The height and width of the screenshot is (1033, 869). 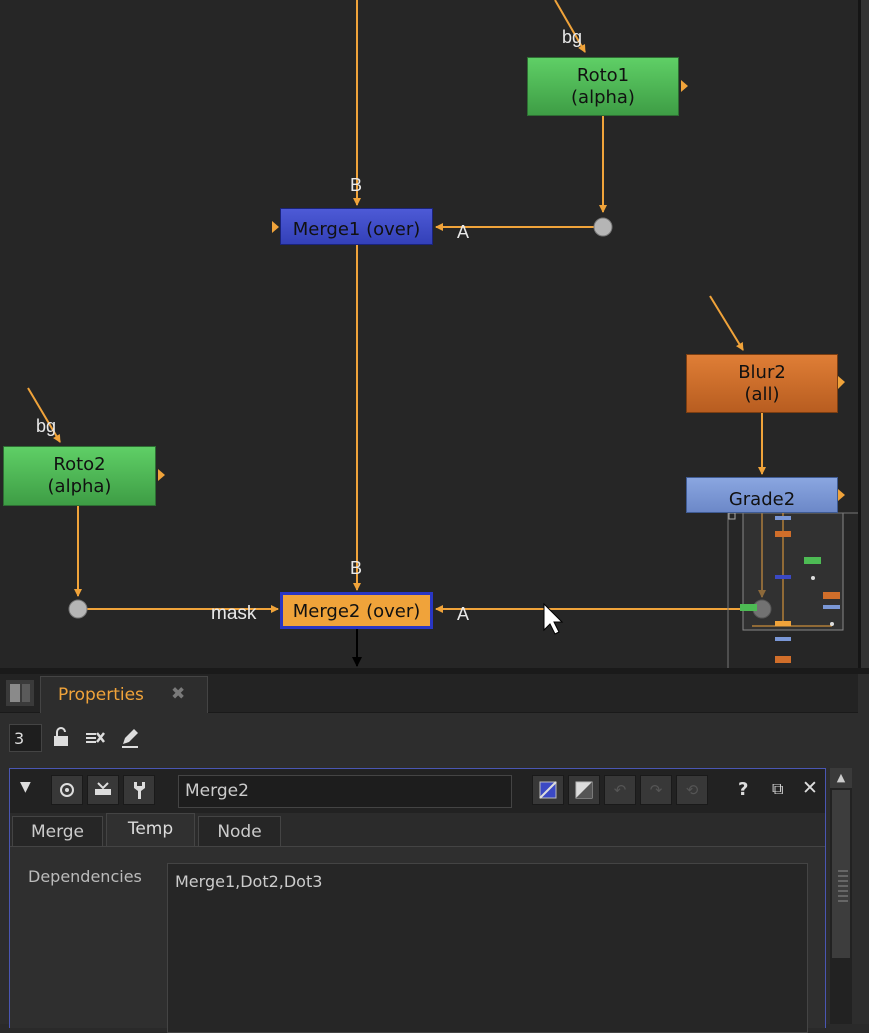 I want to click on input-label-mask: mask, so click(x=234, y=613).